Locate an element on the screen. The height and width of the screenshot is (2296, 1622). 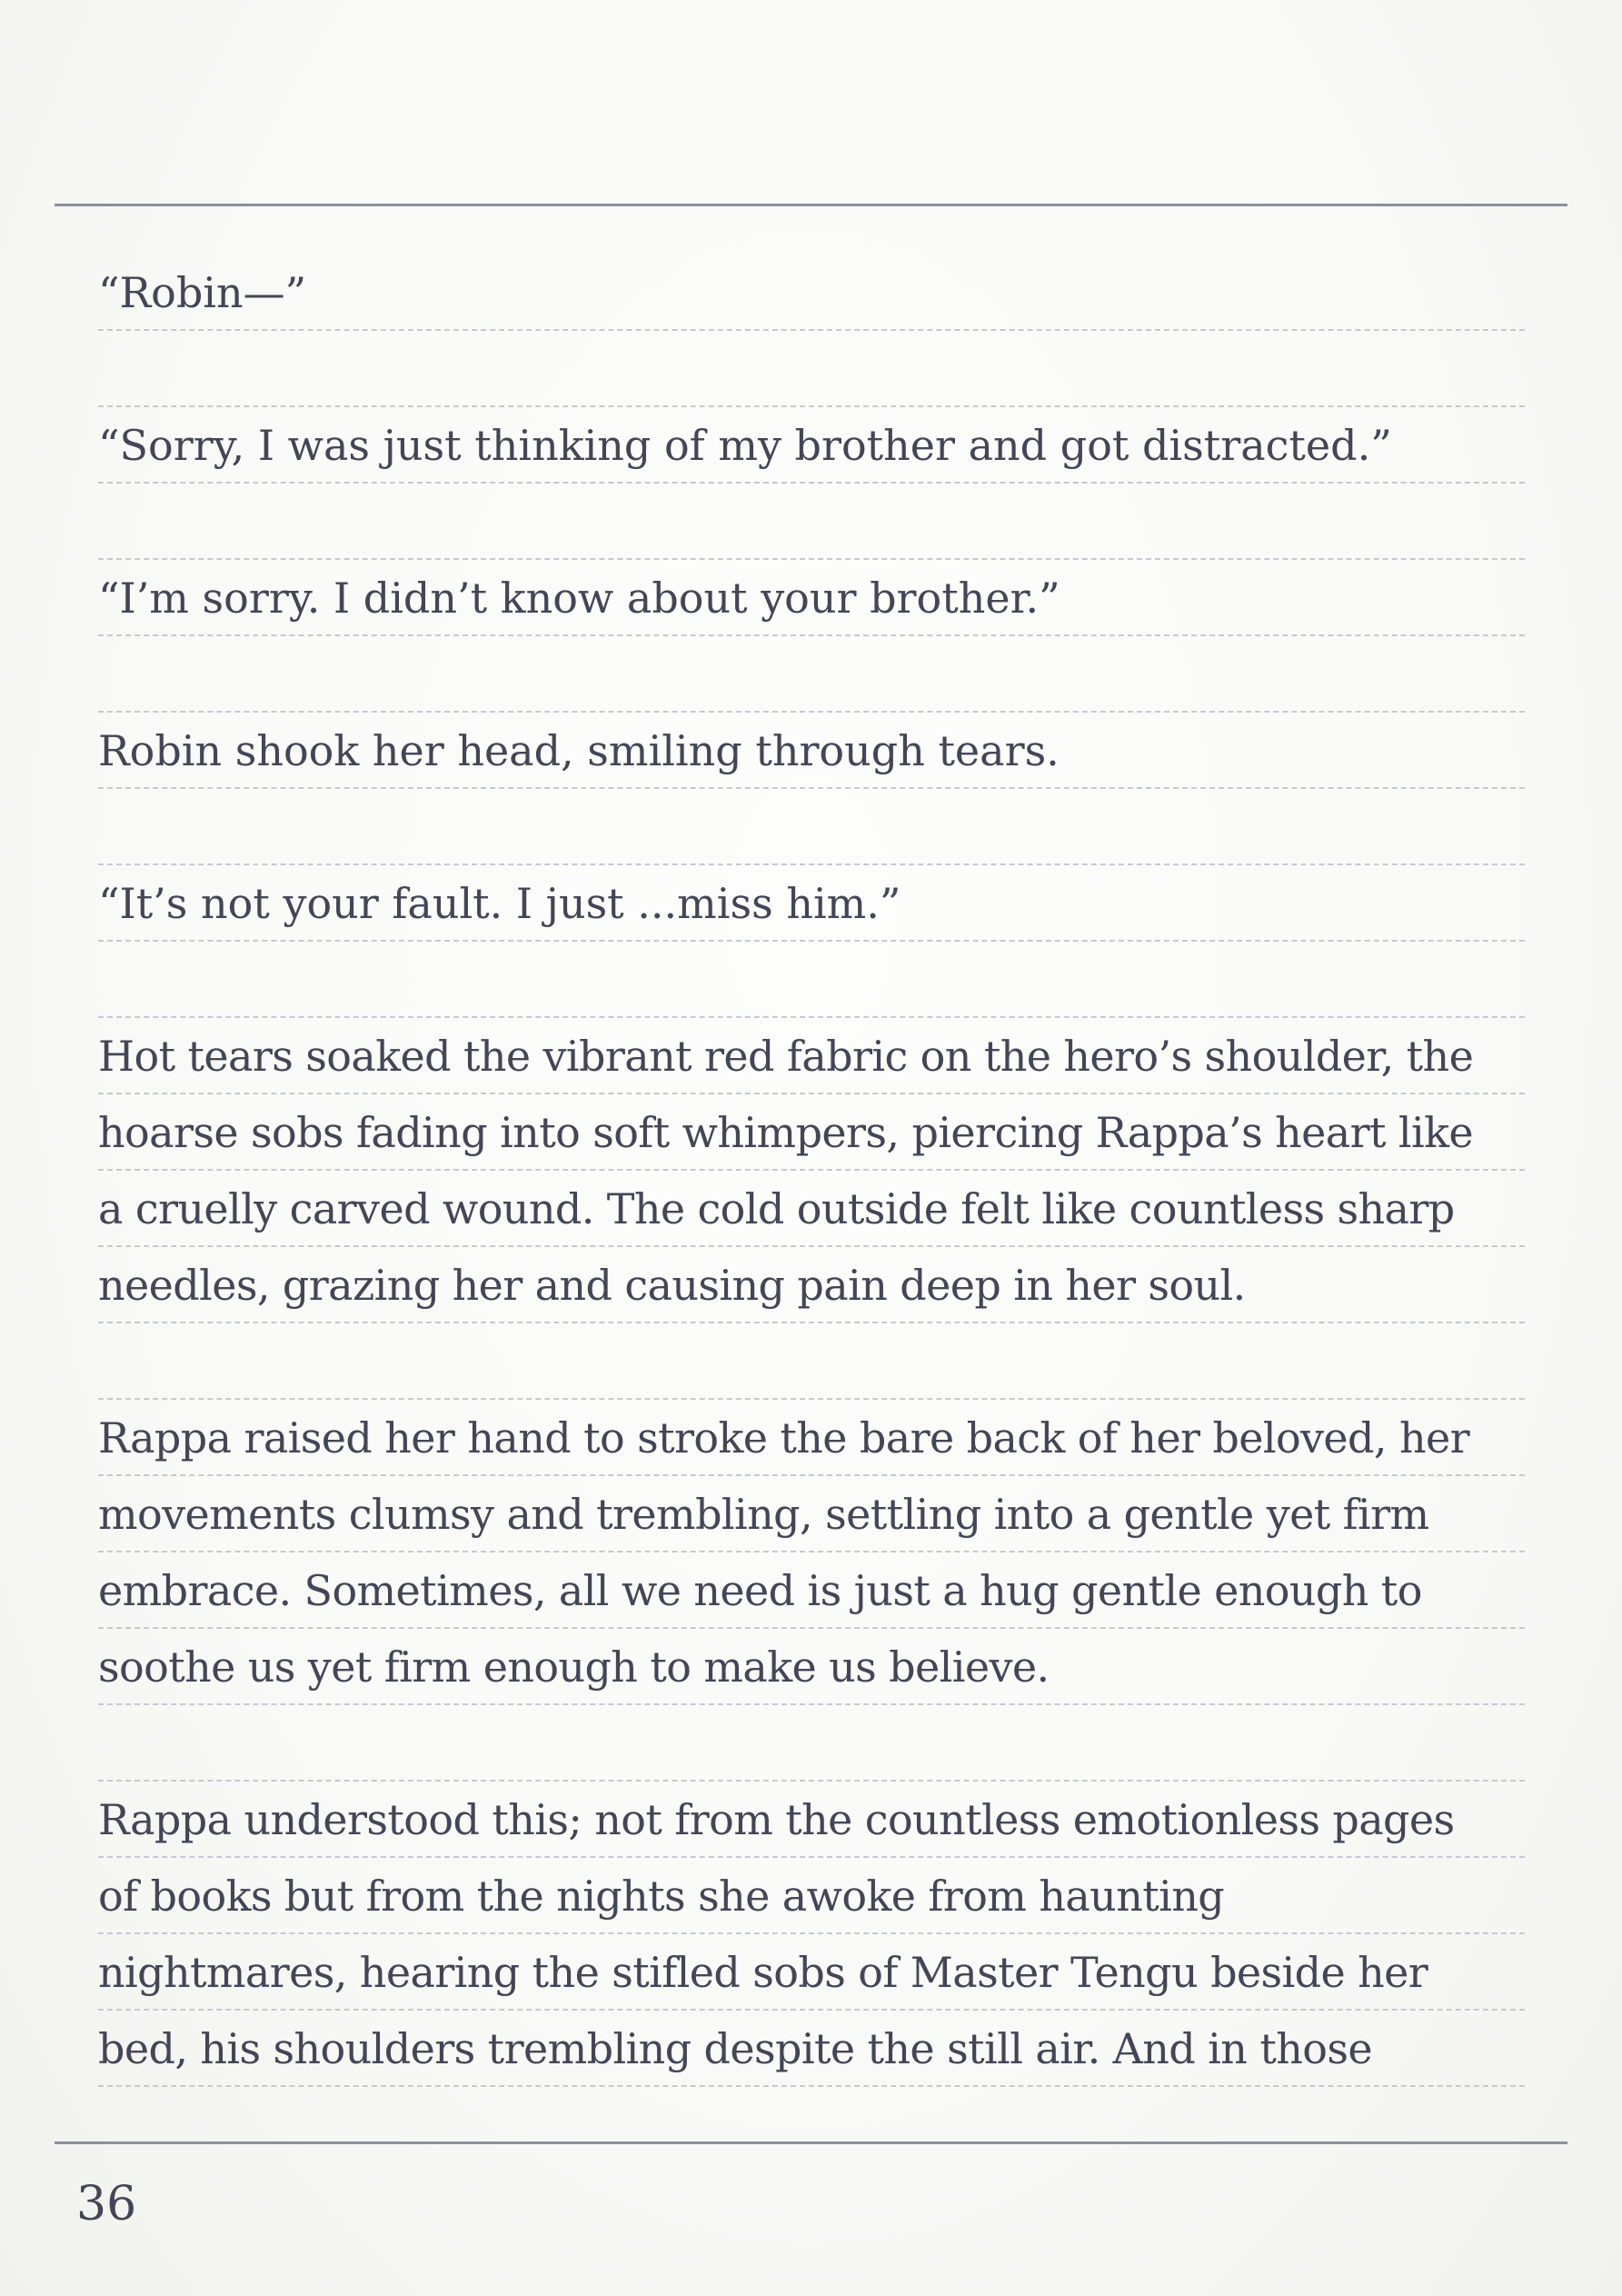
page-number: 36 is located at coordinates (106, 2204).